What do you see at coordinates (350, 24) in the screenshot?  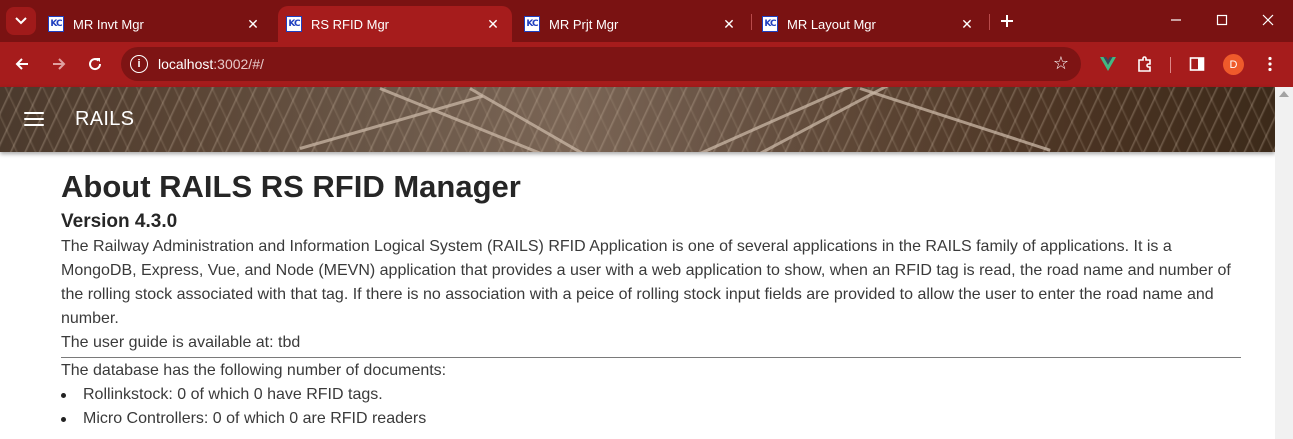 I see `tab-title: RS RFID Mgr` at bounding box center [350, 24].